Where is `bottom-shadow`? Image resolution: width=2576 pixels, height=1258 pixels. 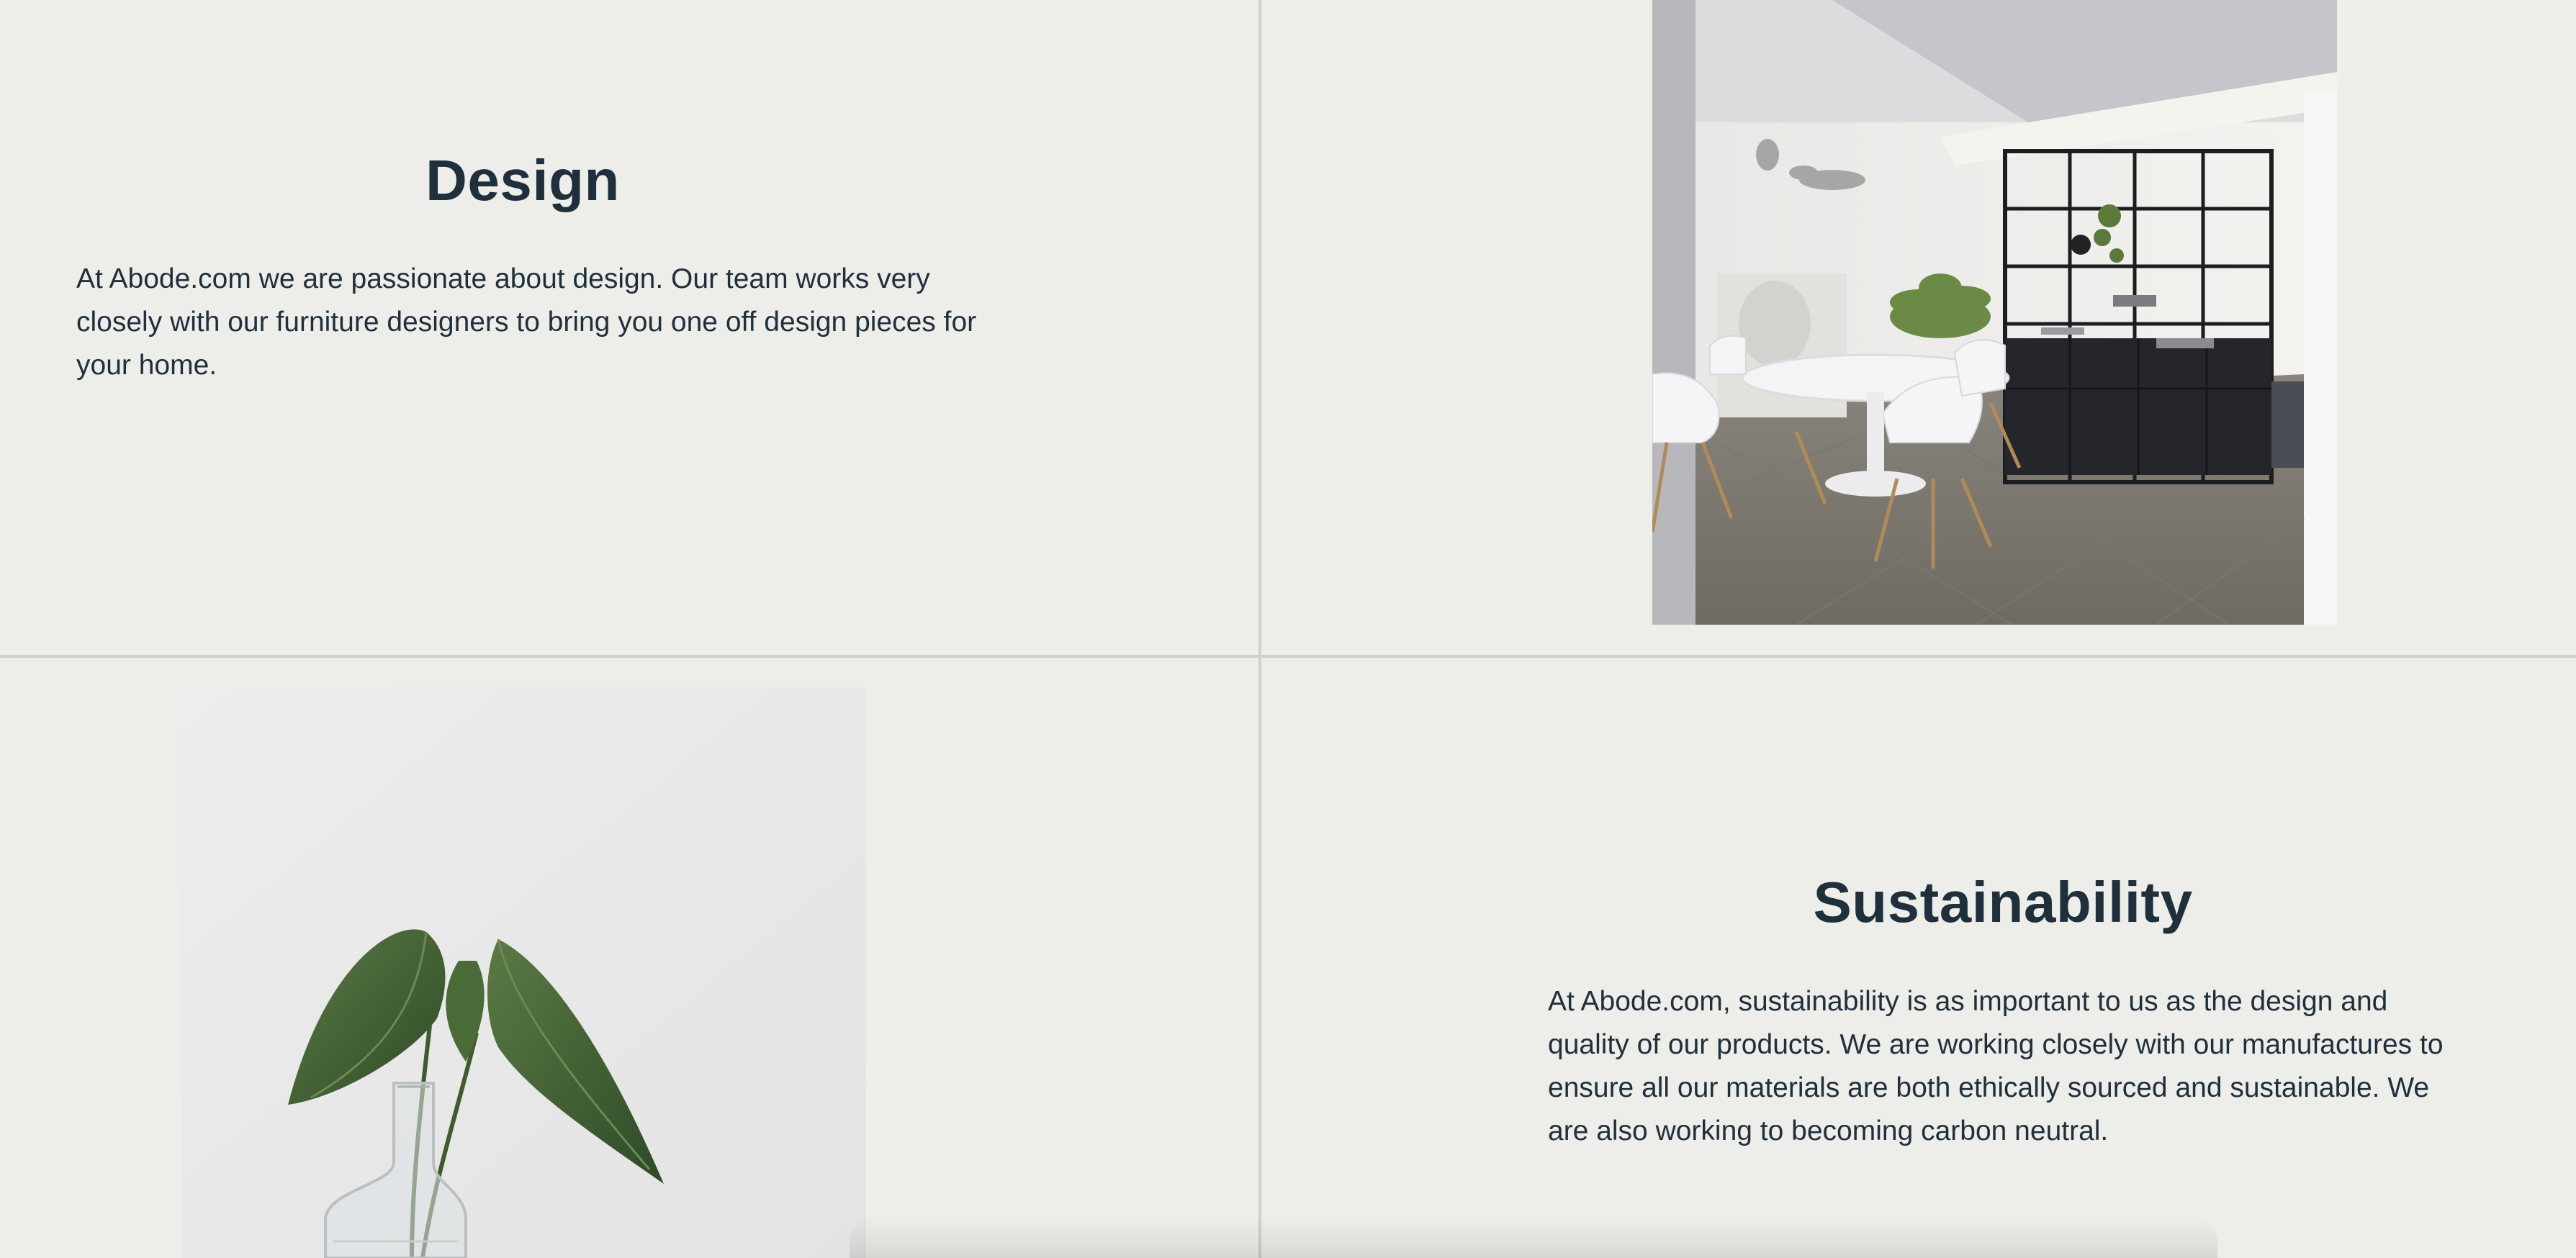
bottom-shadow is located at coordinates (1533, 1236).